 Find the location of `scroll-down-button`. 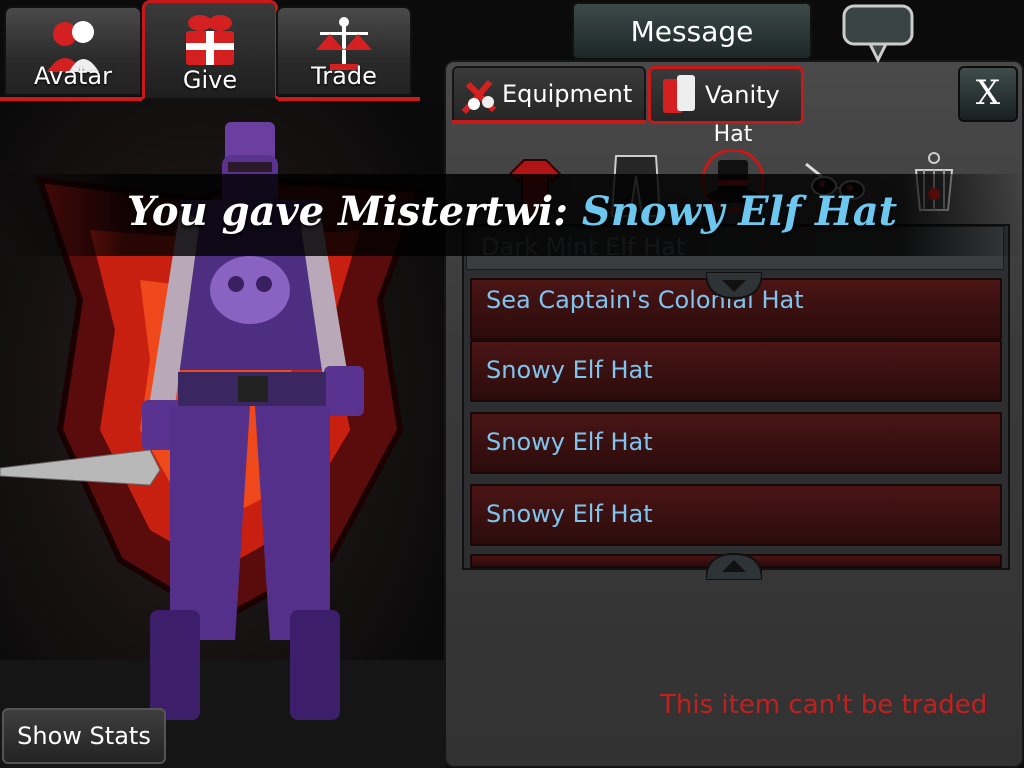

scroll-down-button is located at coordinates (734, 286).